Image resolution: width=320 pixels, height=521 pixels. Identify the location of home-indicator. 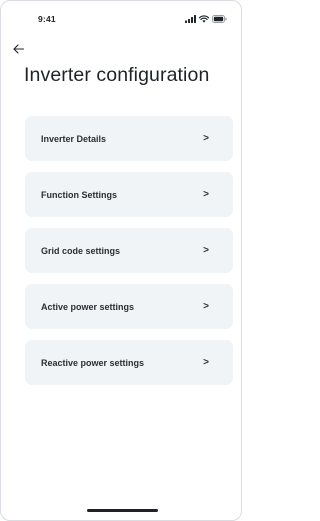
(122, 510).